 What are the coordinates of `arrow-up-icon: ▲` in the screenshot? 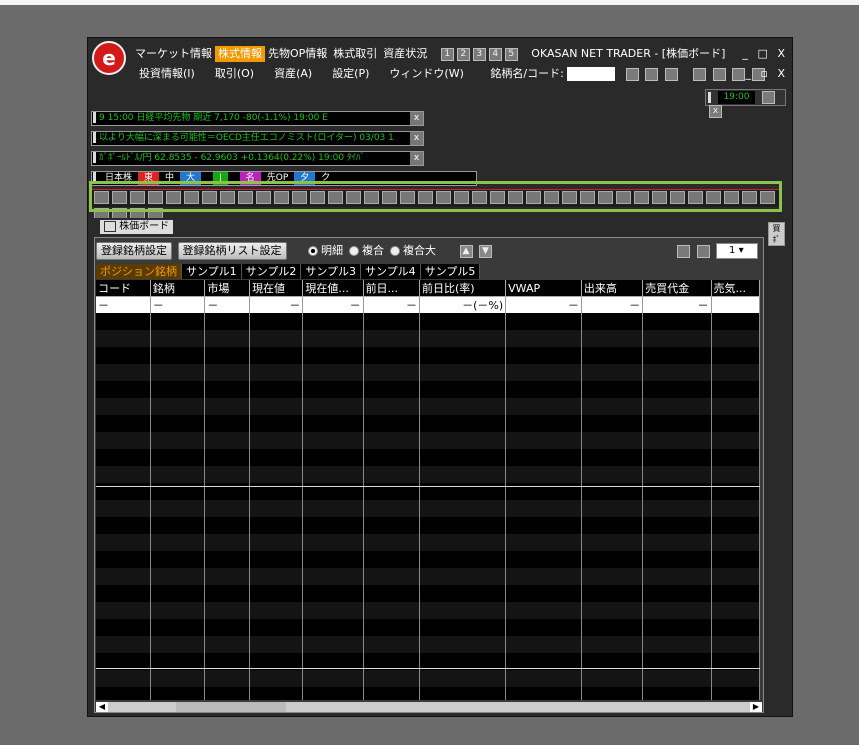 It's located at (466, 251).